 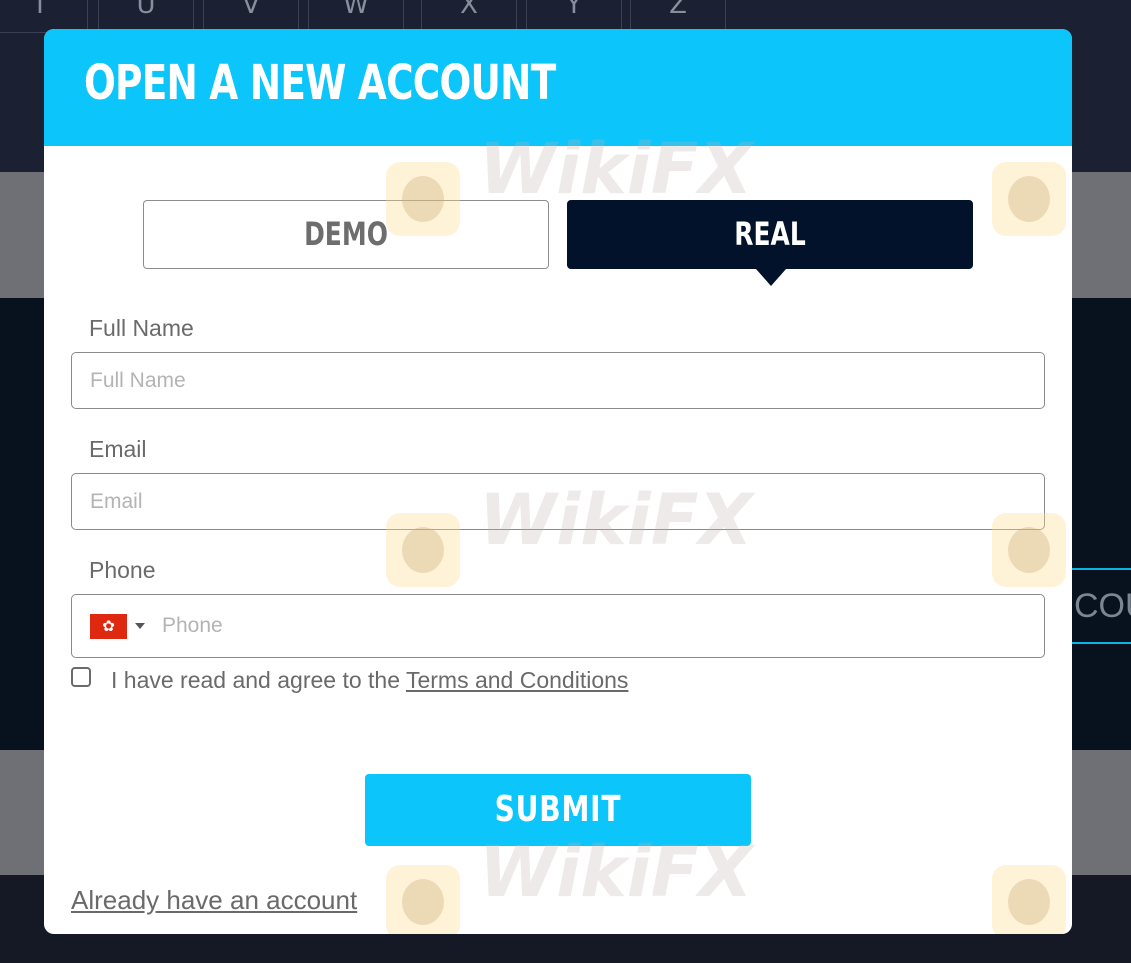 I want to click on country-code-select: ✿, so click(x=121, y=627).